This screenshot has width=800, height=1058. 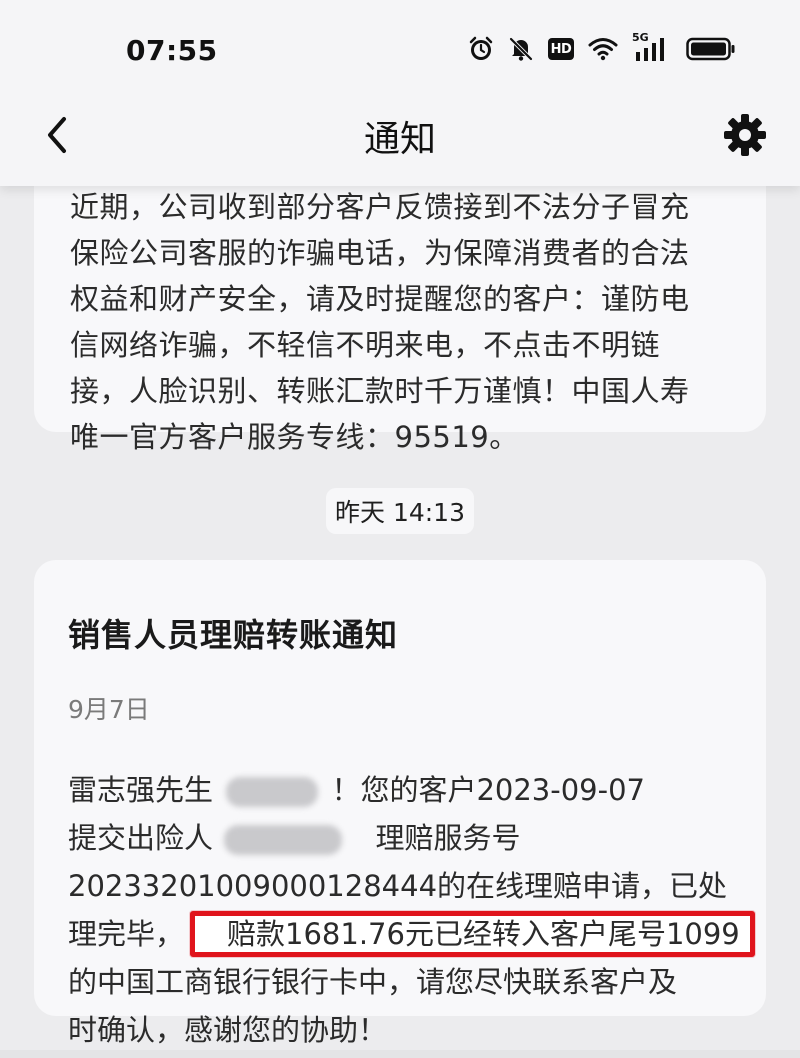 What do you see at coordinates (400, 511) in the screenshot?
I see `timestamp-chip: 昨天 14:13` at bounding box center [400, 511].